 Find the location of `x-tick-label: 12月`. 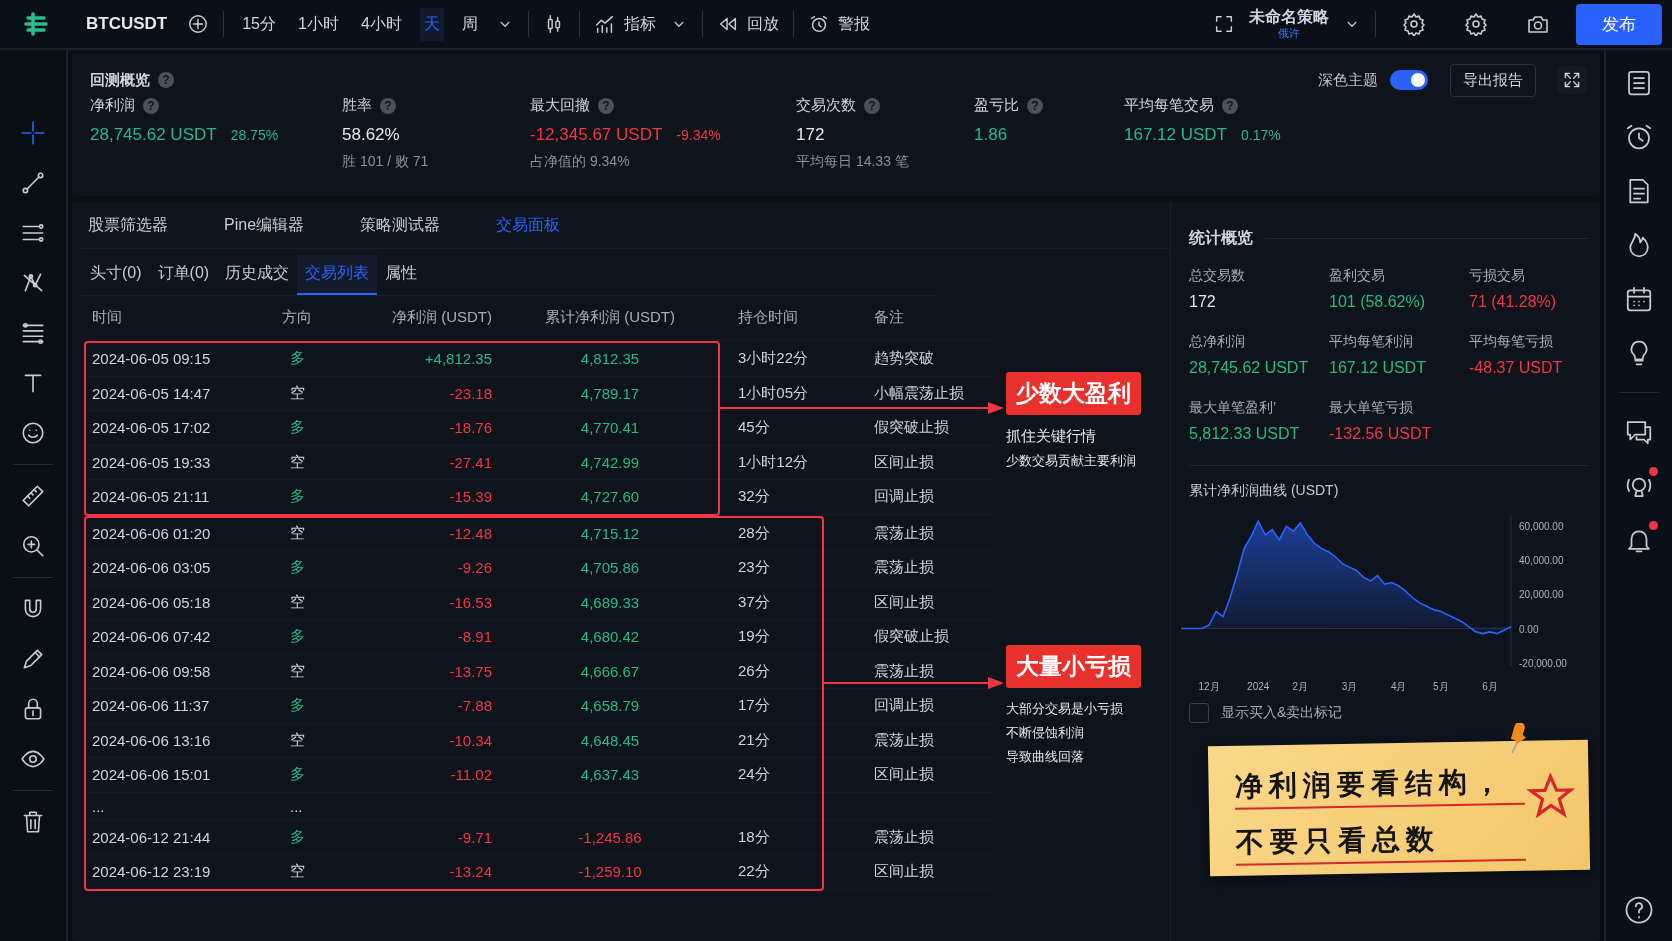

x-tick-label: 12月 is located at coordinates (1209, 686).